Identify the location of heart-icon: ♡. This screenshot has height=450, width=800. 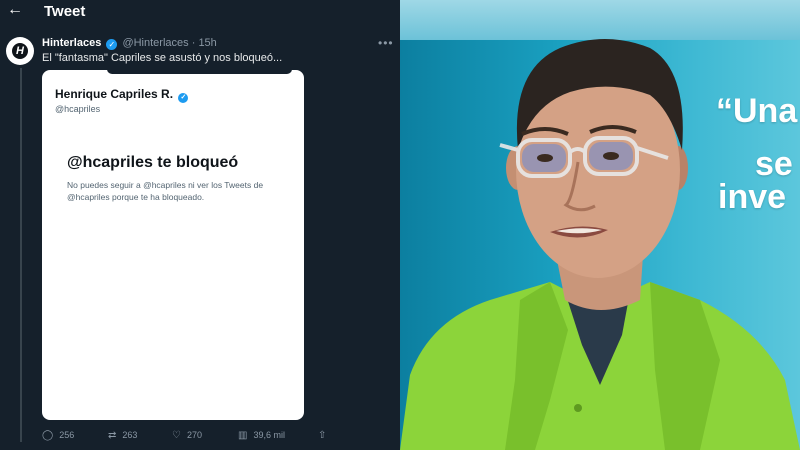
(176, 435).